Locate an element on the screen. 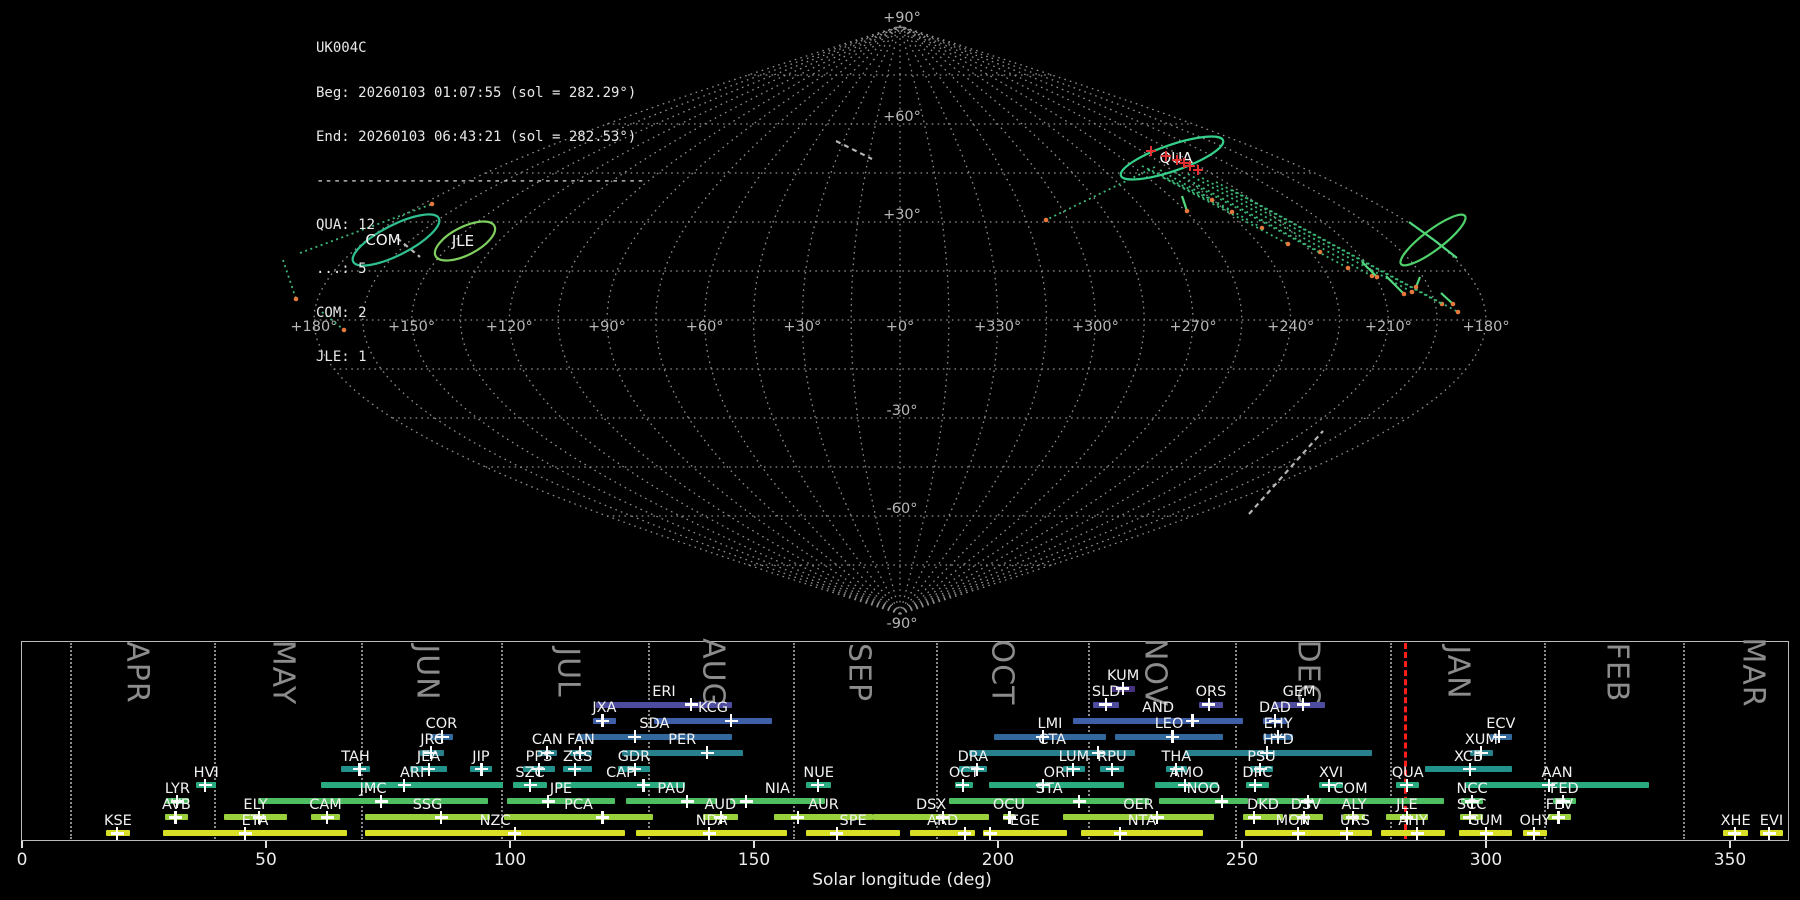 This screenshot has height=900, width=1800. shower-code-label: CAP is located at coordinates (620, 772).